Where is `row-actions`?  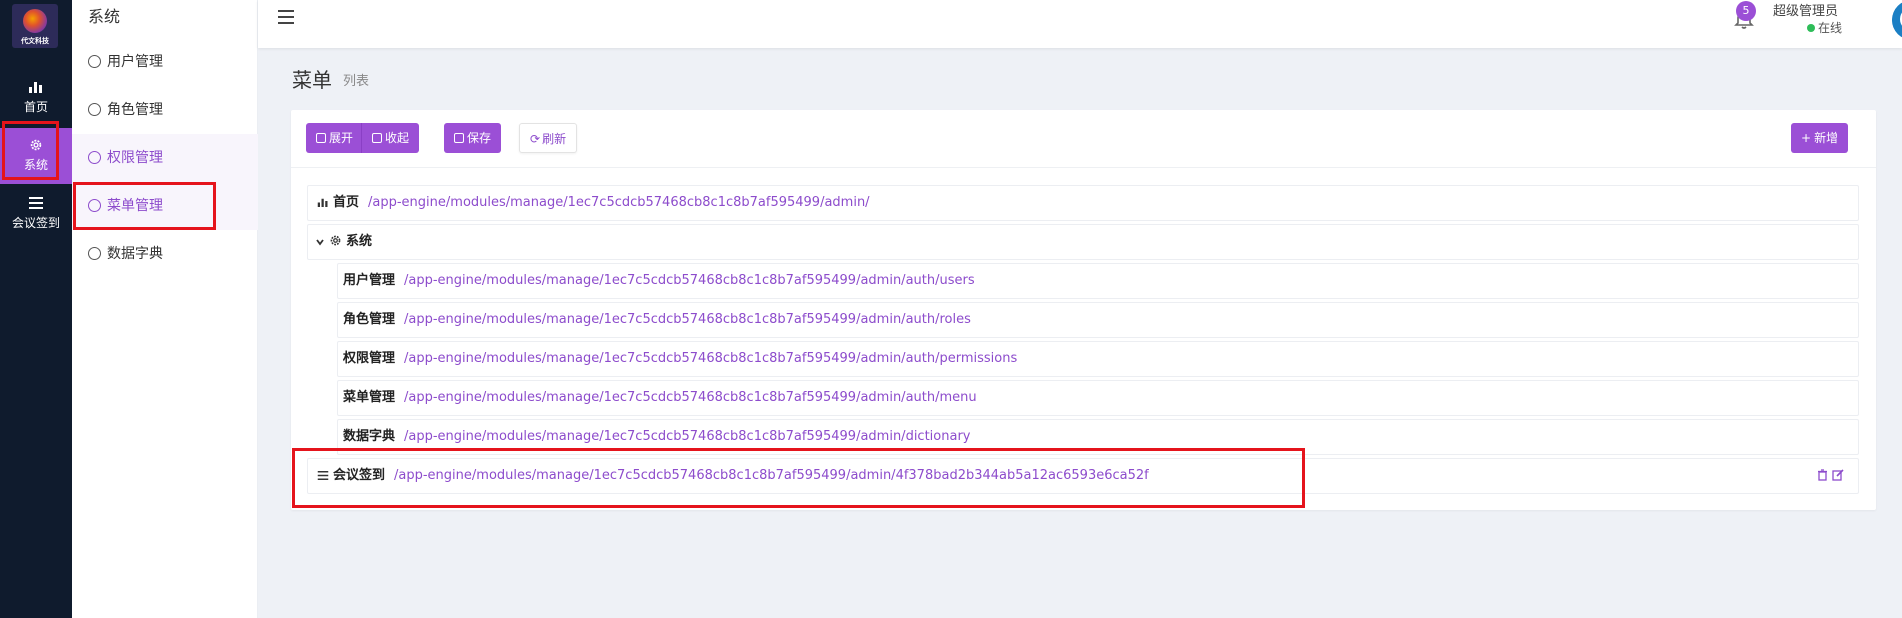
row-actions is located at coordinates (1832, 476).